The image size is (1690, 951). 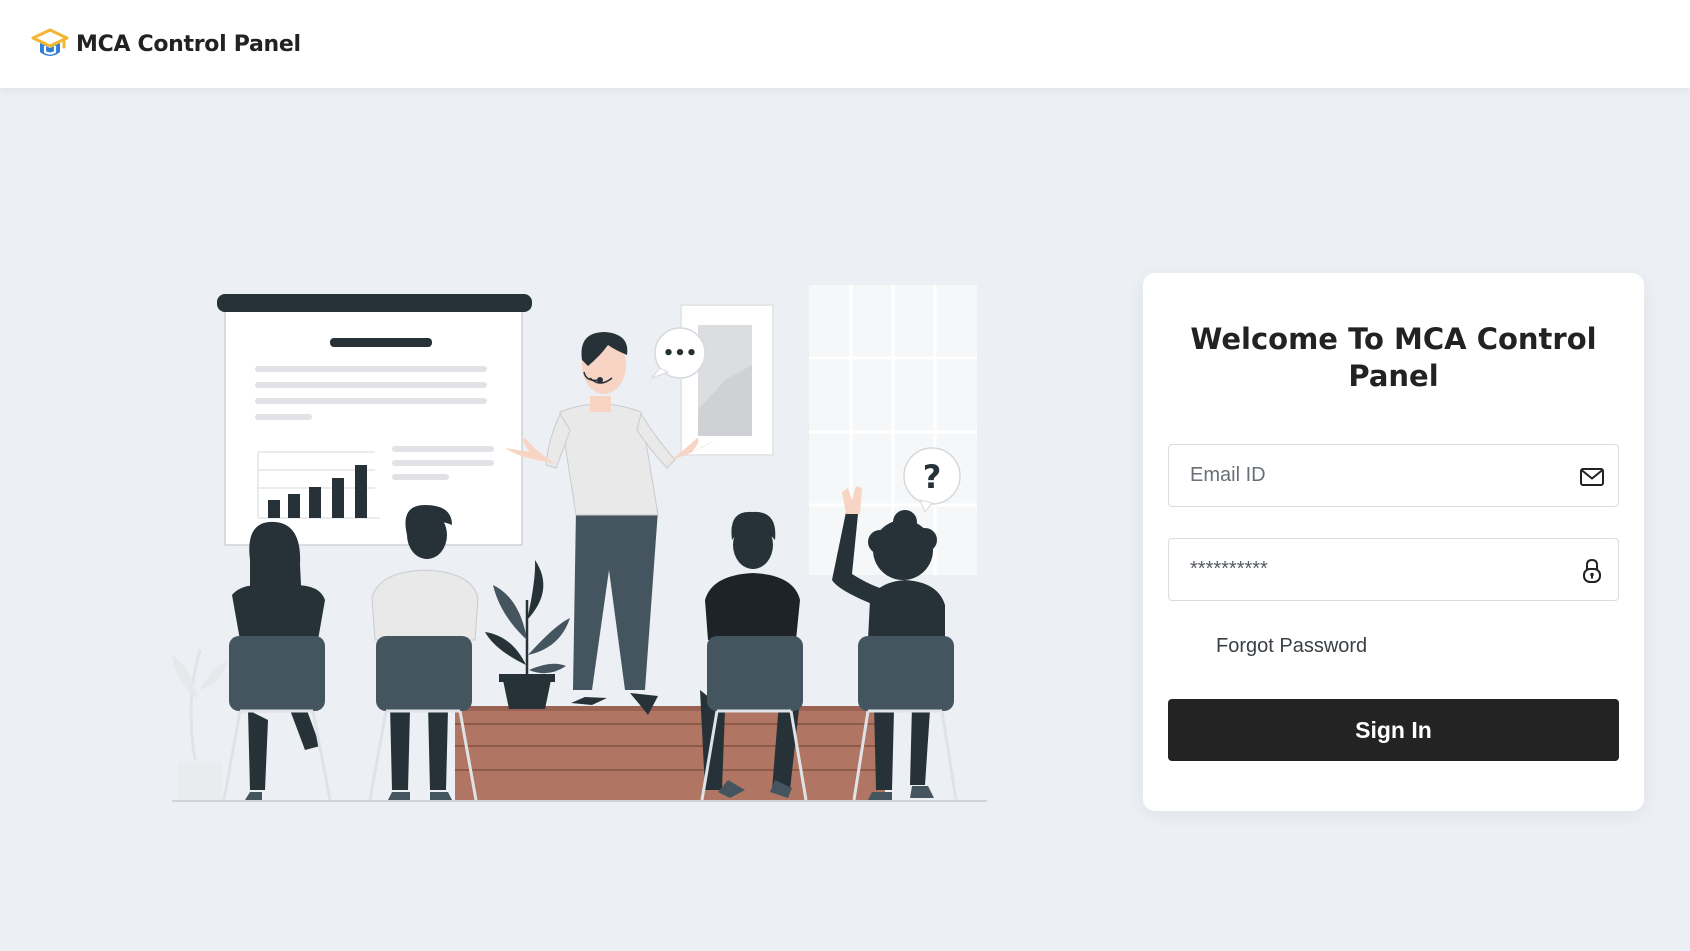 What do you see at coordinates (188, 44) in the screenshot?
I see `brand-name: MCA Control Panel` at bounding box center [188, 44].